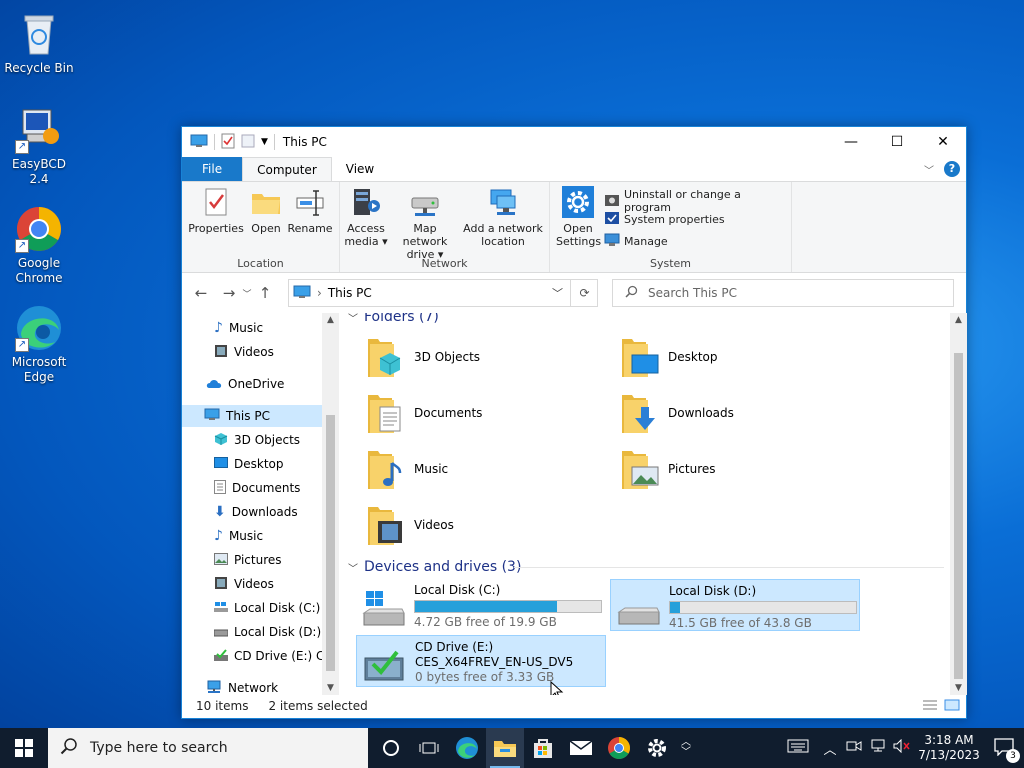 The width and height of the screenshot is (1024, 768). What do you see at coordinates (252, 416) in the screenshot?
I see `nav-item-this-pc: This PC` at bounding box center [252, 416].